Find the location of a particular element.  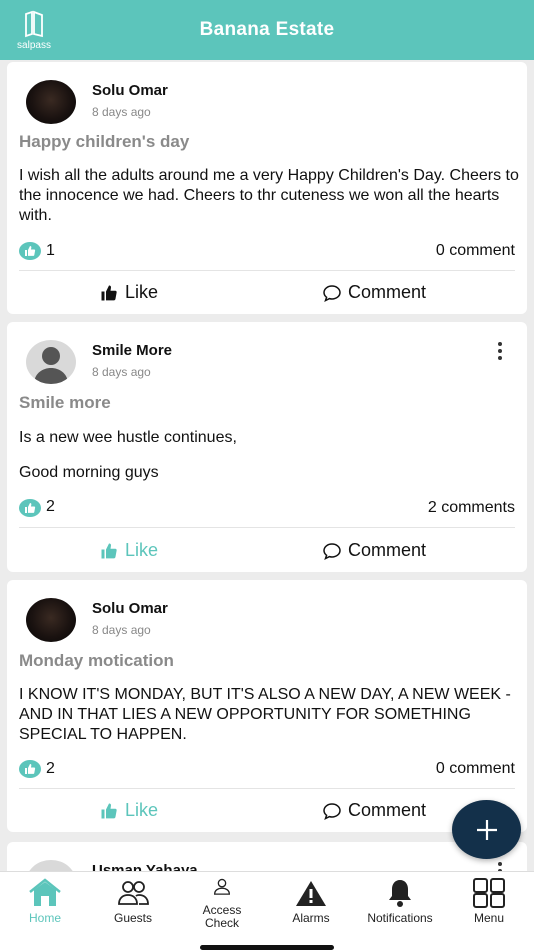

guests-icon is located at coordinates (133, 893).